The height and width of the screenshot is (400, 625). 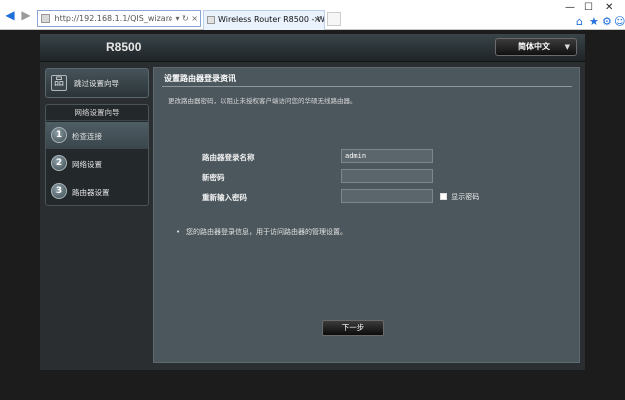 I want to click on maximize-button: ☐, so click(x=588, y=7).